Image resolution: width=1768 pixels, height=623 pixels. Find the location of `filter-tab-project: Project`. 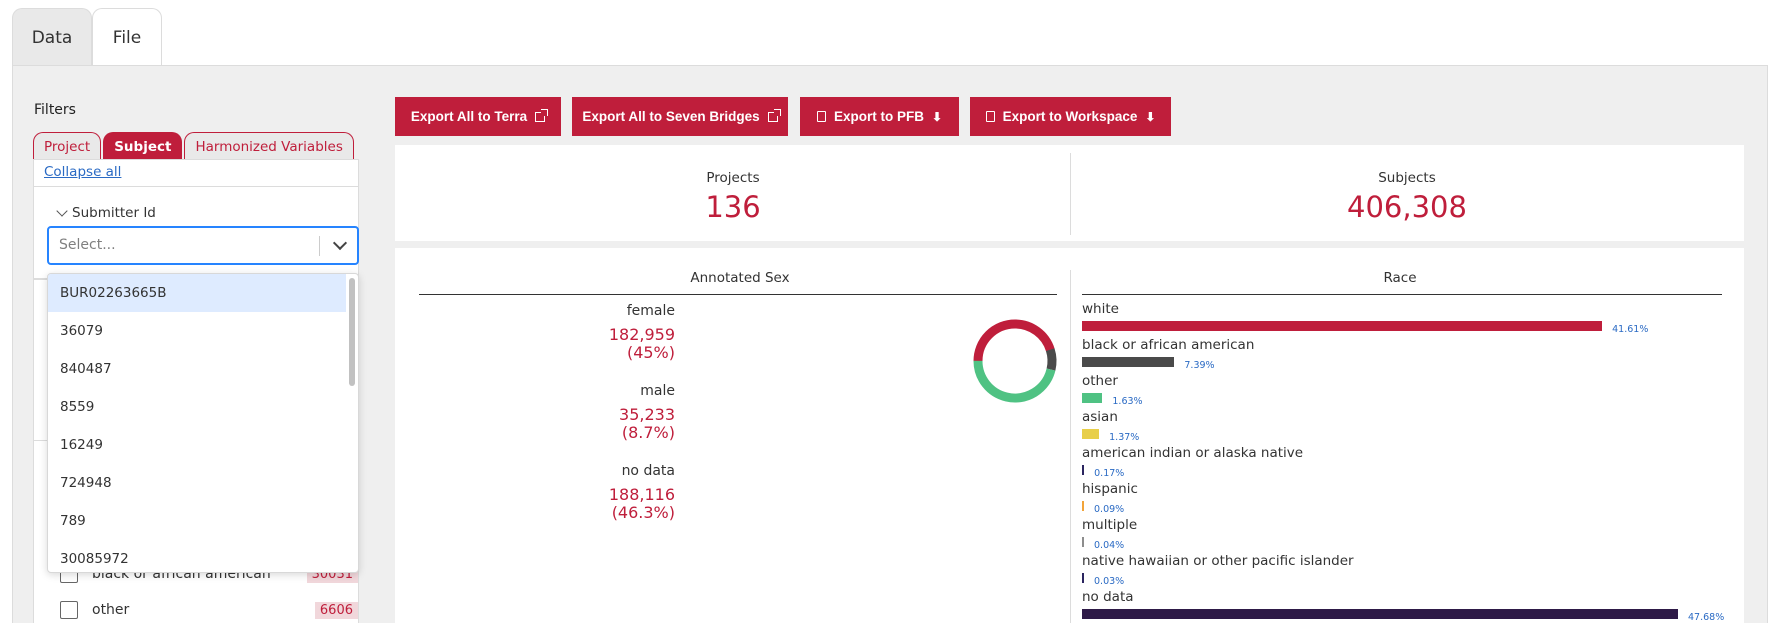

filter-tab-project: Project is located at coordinates (67, 146).